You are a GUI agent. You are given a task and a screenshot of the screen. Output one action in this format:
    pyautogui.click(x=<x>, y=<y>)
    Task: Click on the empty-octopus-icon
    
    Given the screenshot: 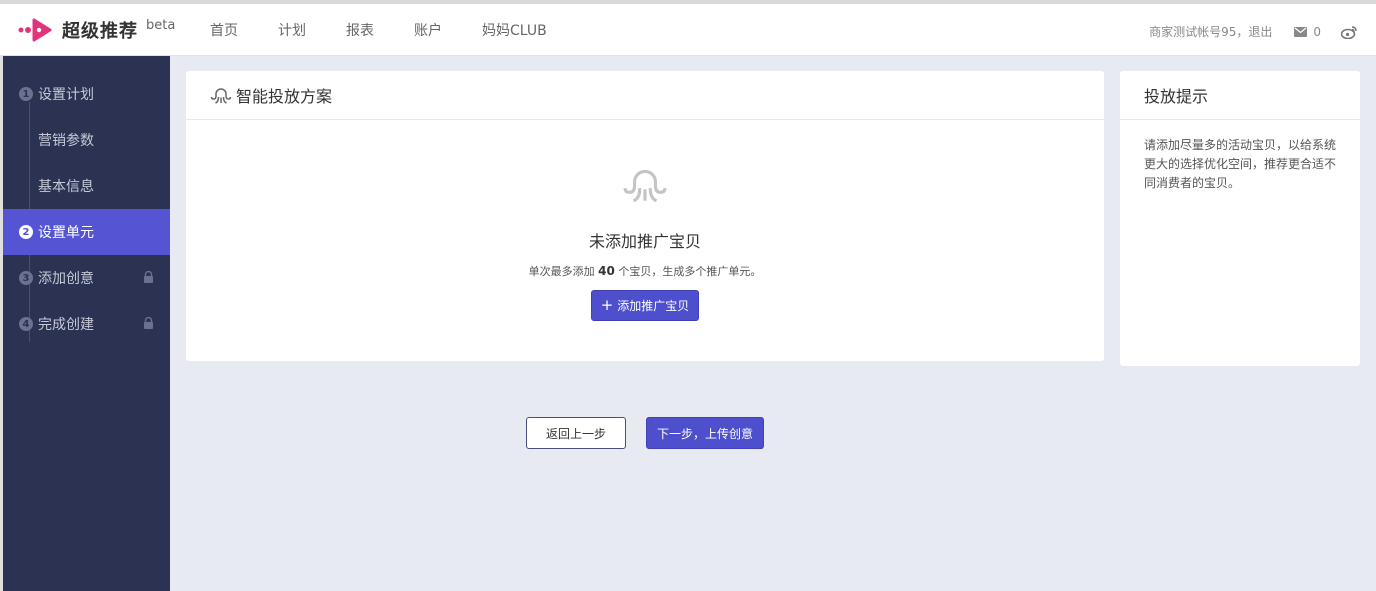 What is the action you would take?
    pyautogui.click(x=645, y=186)
    